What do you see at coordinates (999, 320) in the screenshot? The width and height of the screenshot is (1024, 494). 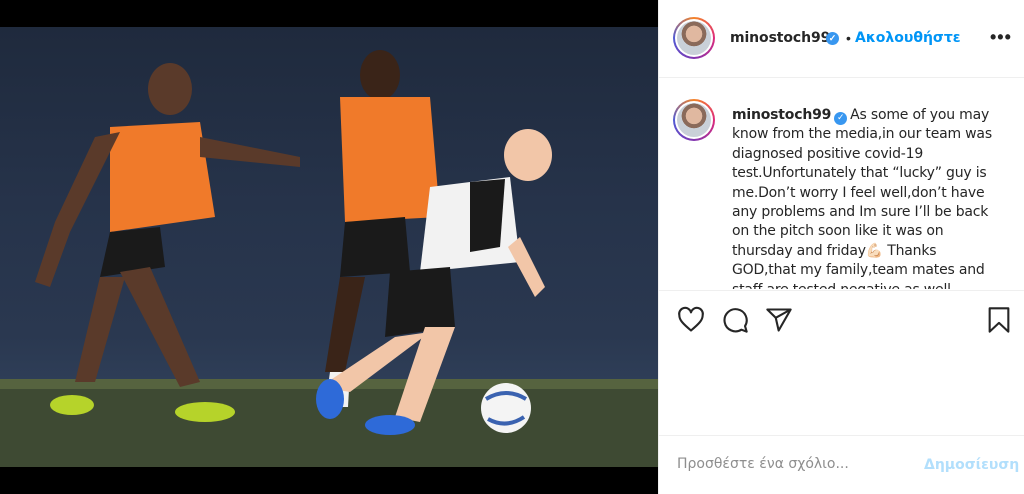 I see `bookmark-icon` at bounding box center [999, 320].